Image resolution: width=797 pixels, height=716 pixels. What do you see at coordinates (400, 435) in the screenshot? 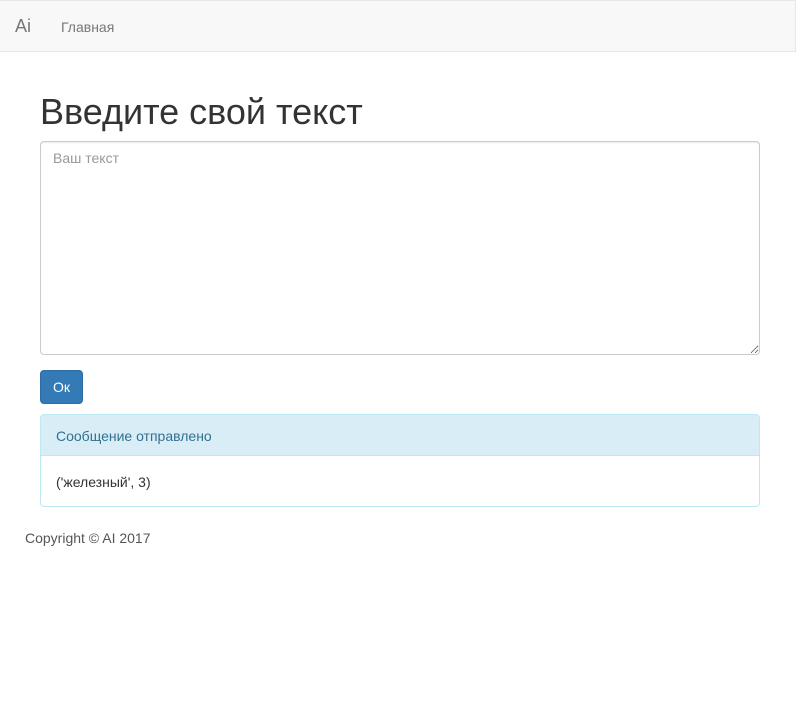
I see `result-panel-heading: Сообщение отправлено` at bounding box center [400, 435].